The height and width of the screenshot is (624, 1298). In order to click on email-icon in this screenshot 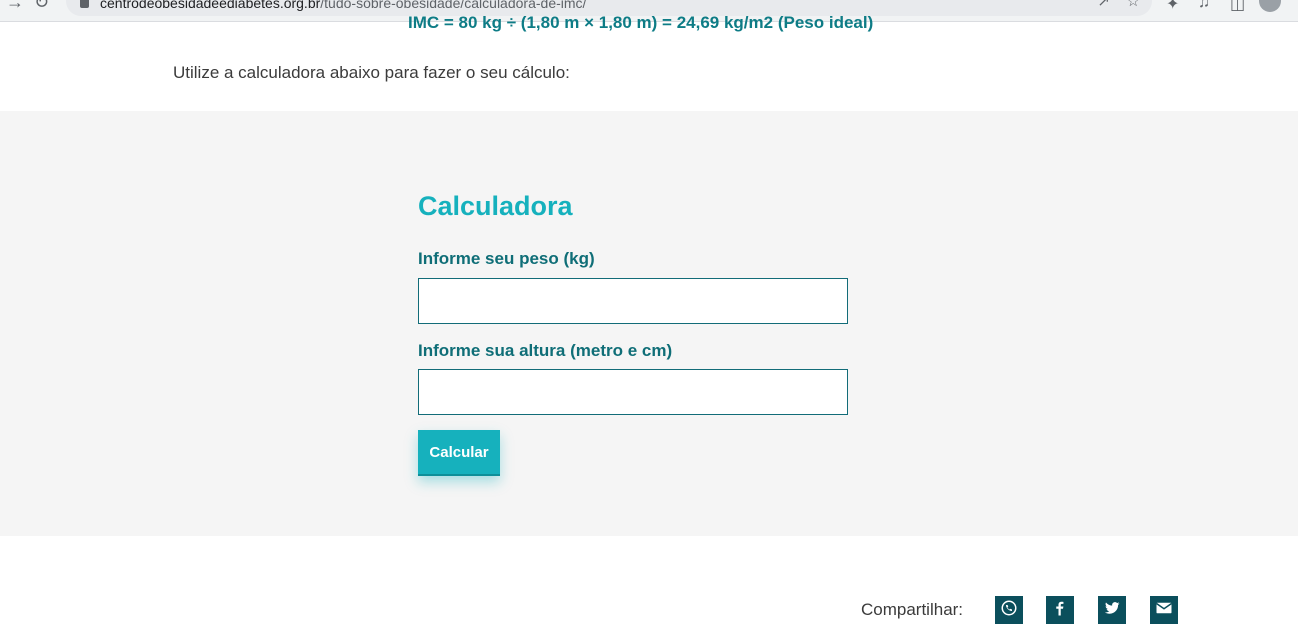, I will do `click(1164, 608)`.